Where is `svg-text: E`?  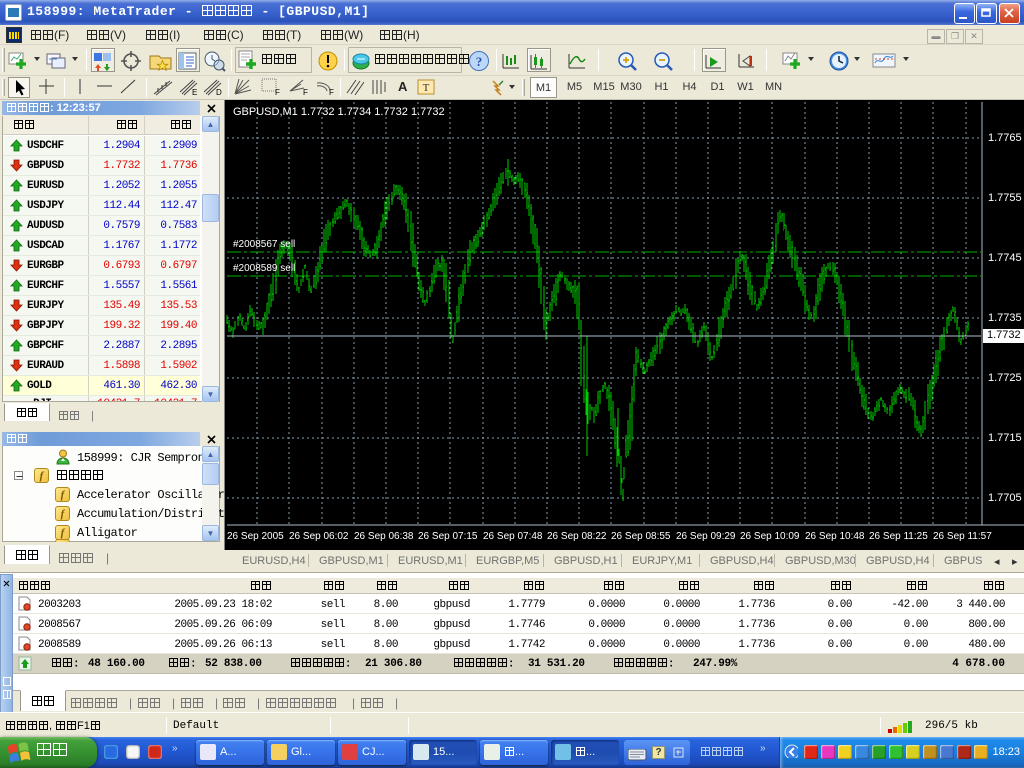 svg-text: E is located at coordinates (194, 92).